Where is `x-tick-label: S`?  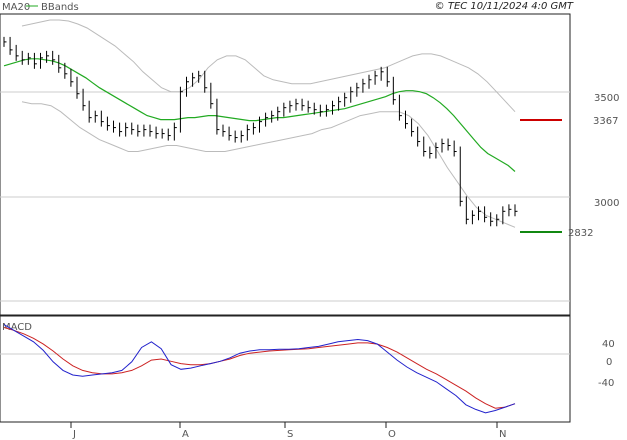
x-tick-label: S is located at coordinates (290, 434).